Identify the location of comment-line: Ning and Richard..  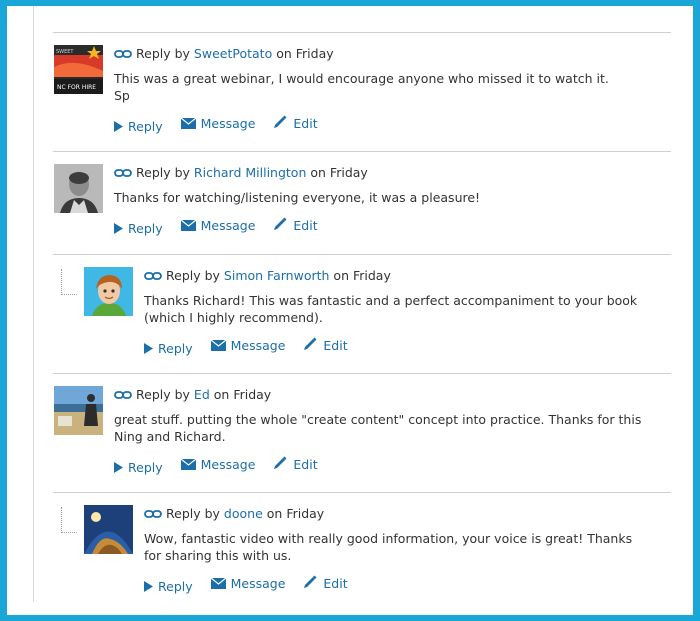
(170, 436).